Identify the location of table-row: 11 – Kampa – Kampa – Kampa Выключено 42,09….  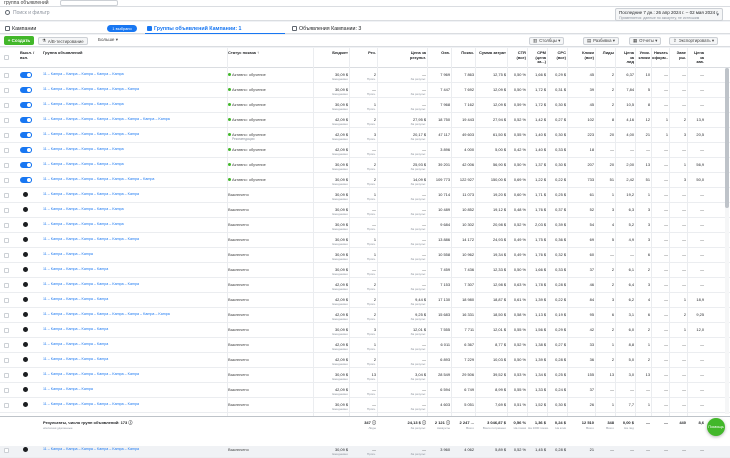
(365, 390).